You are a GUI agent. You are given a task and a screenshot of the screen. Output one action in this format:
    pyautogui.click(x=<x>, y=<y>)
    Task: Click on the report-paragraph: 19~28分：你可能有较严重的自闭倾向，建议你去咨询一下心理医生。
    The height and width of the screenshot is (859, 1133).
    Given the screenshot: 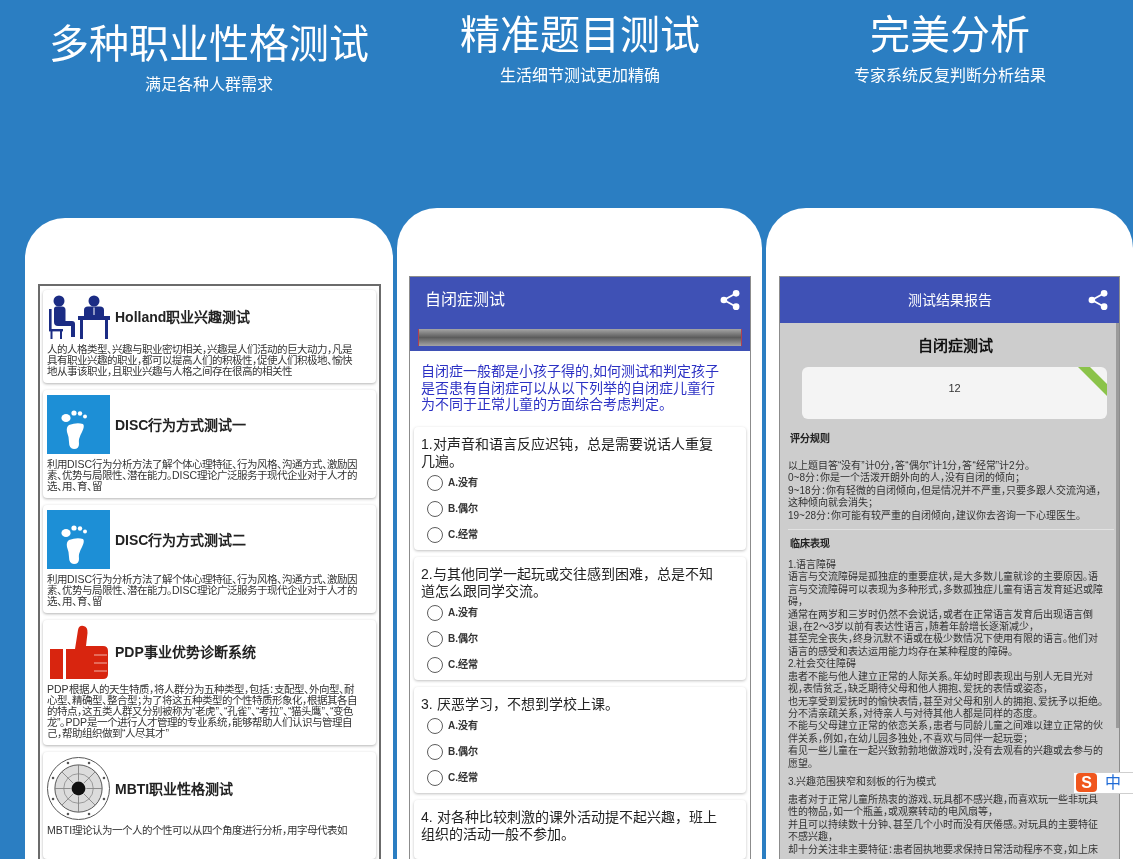 What is the action you would take?
    pyautogui.click(x=935, y=516)
    